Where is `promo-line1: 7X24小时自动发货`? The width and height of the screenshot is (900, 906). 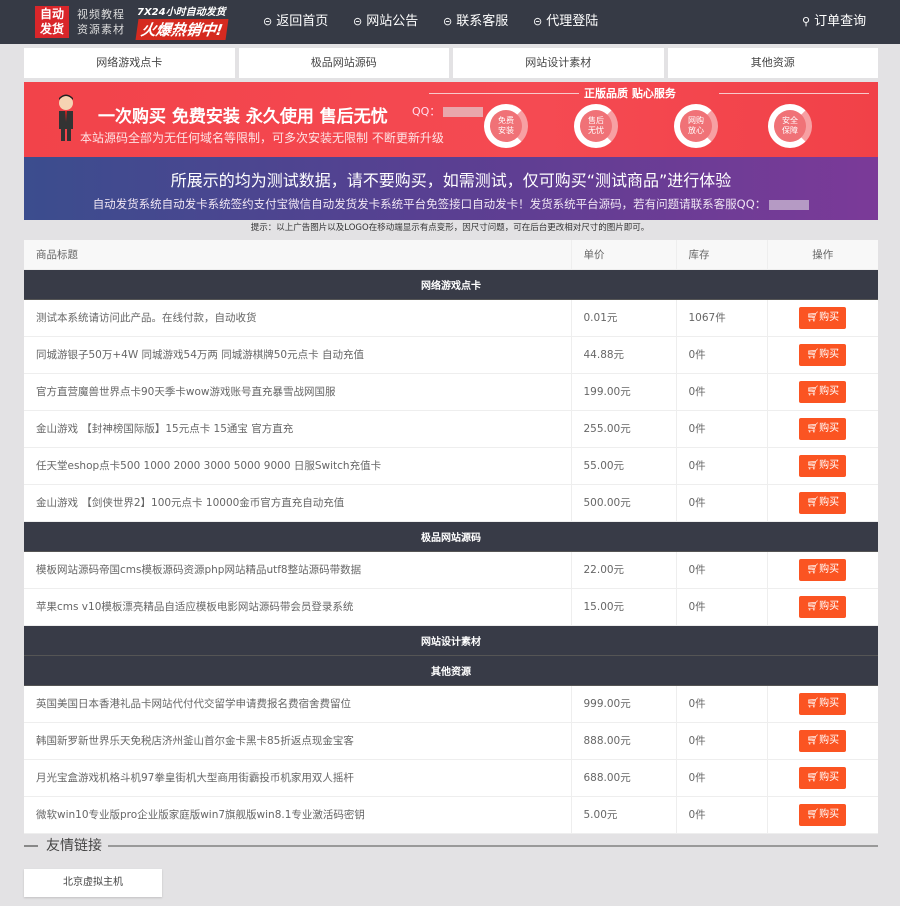 promo-line1: 7X24小时自动发货 is located at coordinates (181, 12).